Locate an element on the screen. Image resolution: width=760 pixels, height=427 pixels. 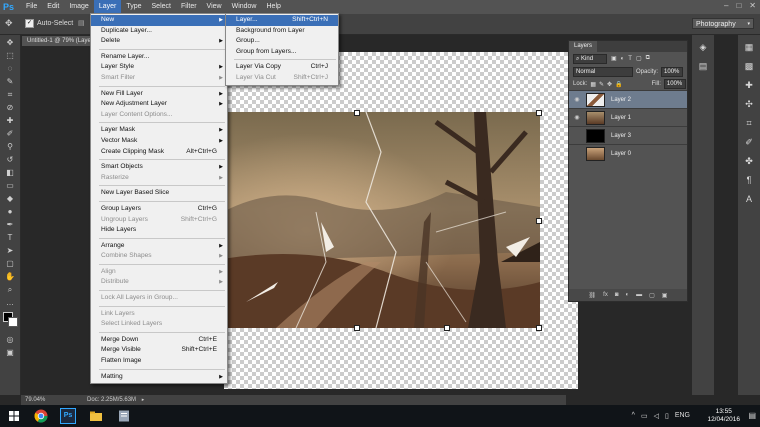
layer-row: Layer 0 is located at coordinates (628, 153).